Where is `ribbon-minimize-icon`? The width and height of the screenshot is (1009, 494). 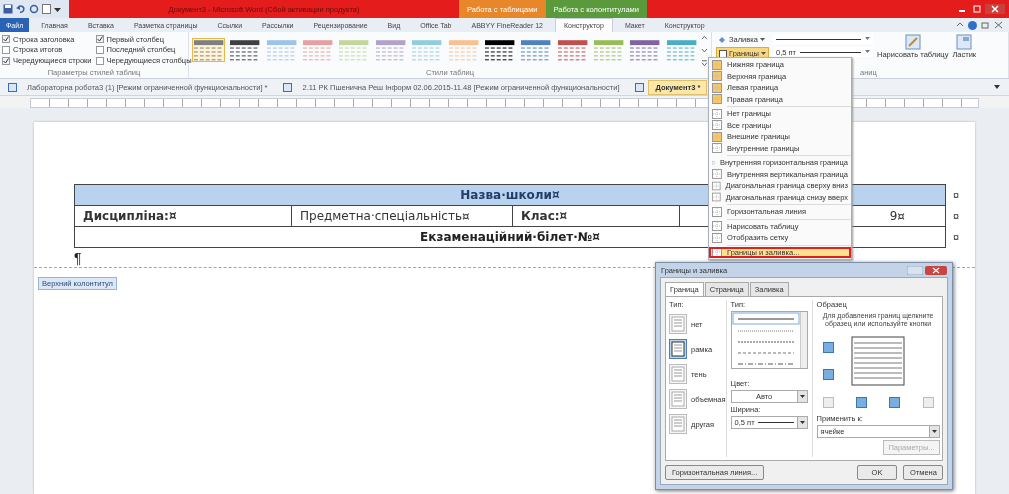
ribbon-minimize-icon is located at coordinates (960, 25).